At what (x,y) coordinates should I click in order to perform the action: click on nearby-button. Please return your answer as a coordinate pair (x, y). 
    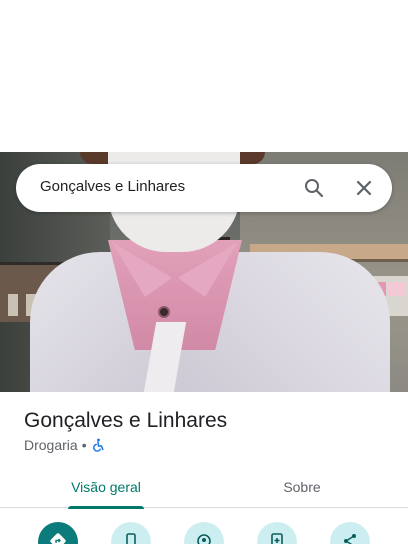
    Looking at the image, I should click on (204, 533).